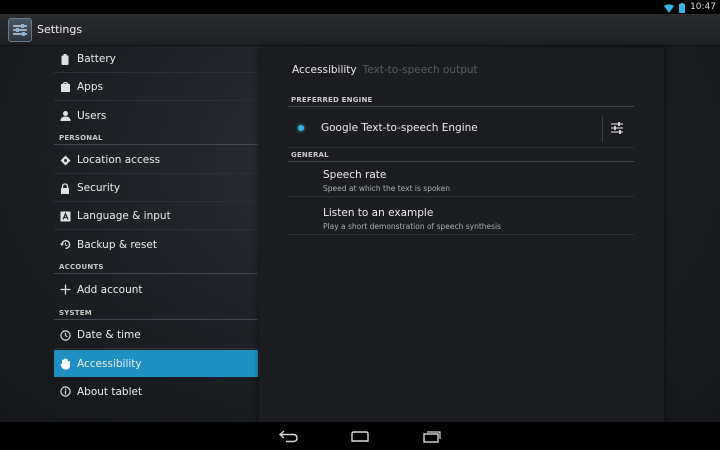 Image resolution: width=720 pixels, height=450 pixels. I want to click on sidebar-item-label: Location access, so click(119, 160).